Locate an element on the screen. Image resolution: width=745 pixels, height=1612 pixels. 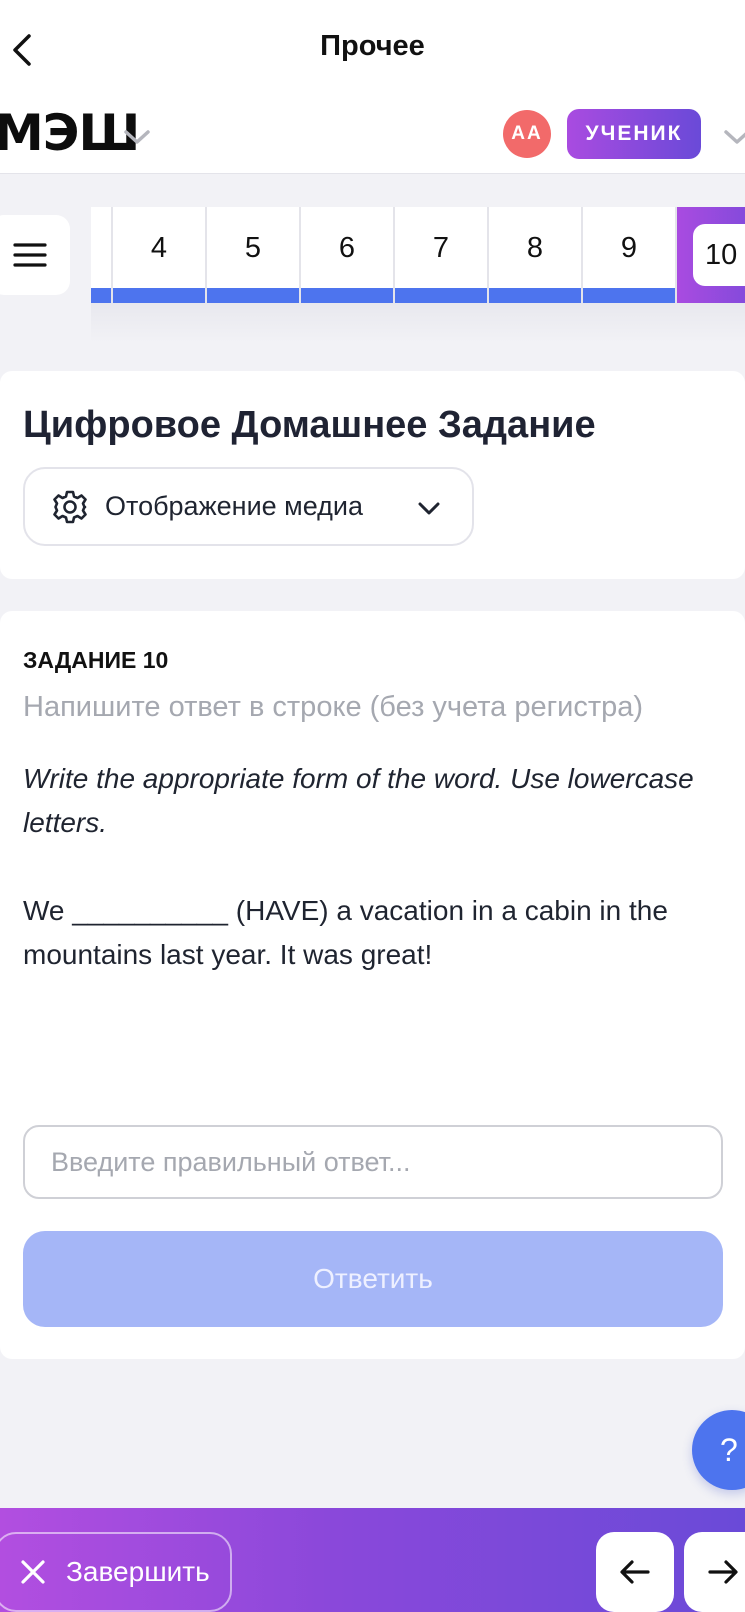
finish-label: Завершить is located at coordinates (138, 1571).